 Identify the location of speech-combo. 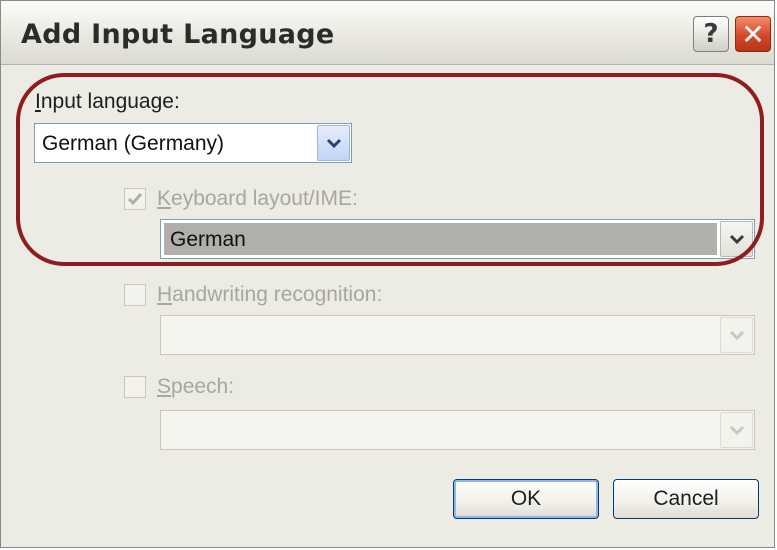
(457, 430).